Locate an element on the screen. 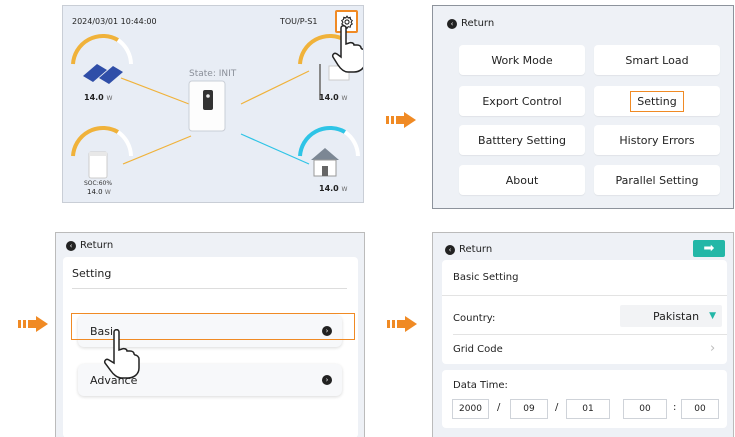 The image size is (735, 437). dropdown-arrow-icon: ▼ is located at coordinates (712, 316).